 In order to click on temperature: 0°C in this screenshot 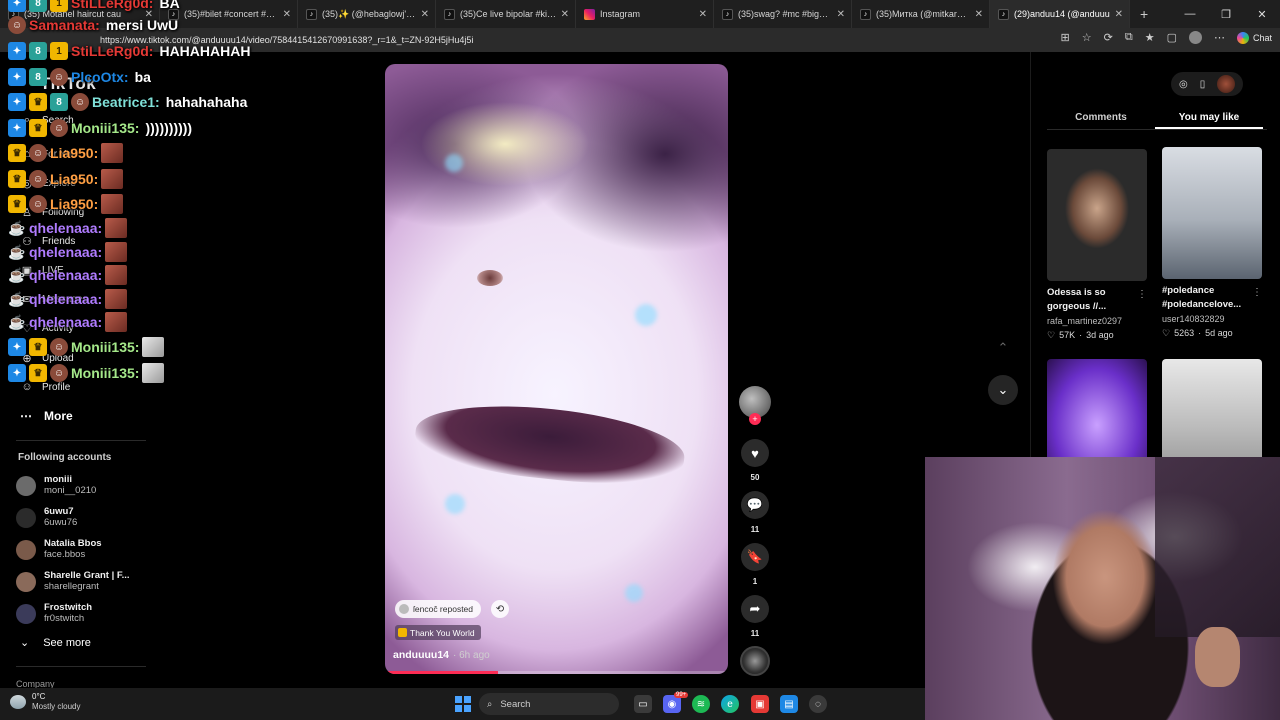, I will do `click(39, 696)`.